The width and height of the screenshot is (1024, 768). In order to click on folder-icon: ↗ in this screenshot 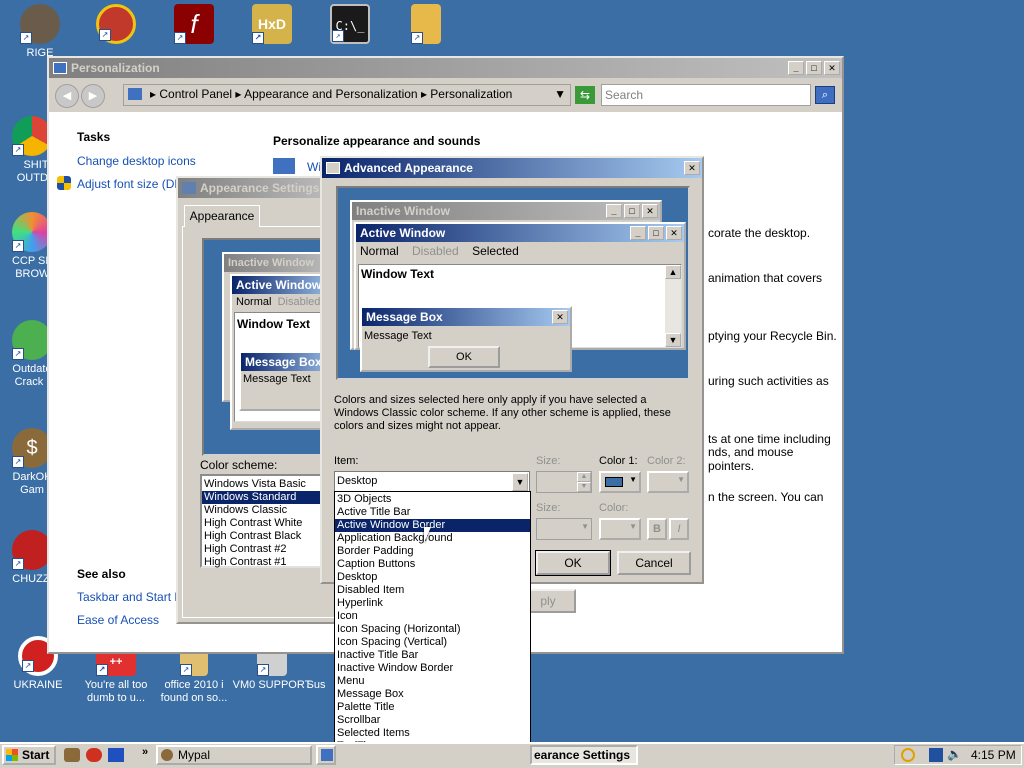, I will do `click(426, 24)`.